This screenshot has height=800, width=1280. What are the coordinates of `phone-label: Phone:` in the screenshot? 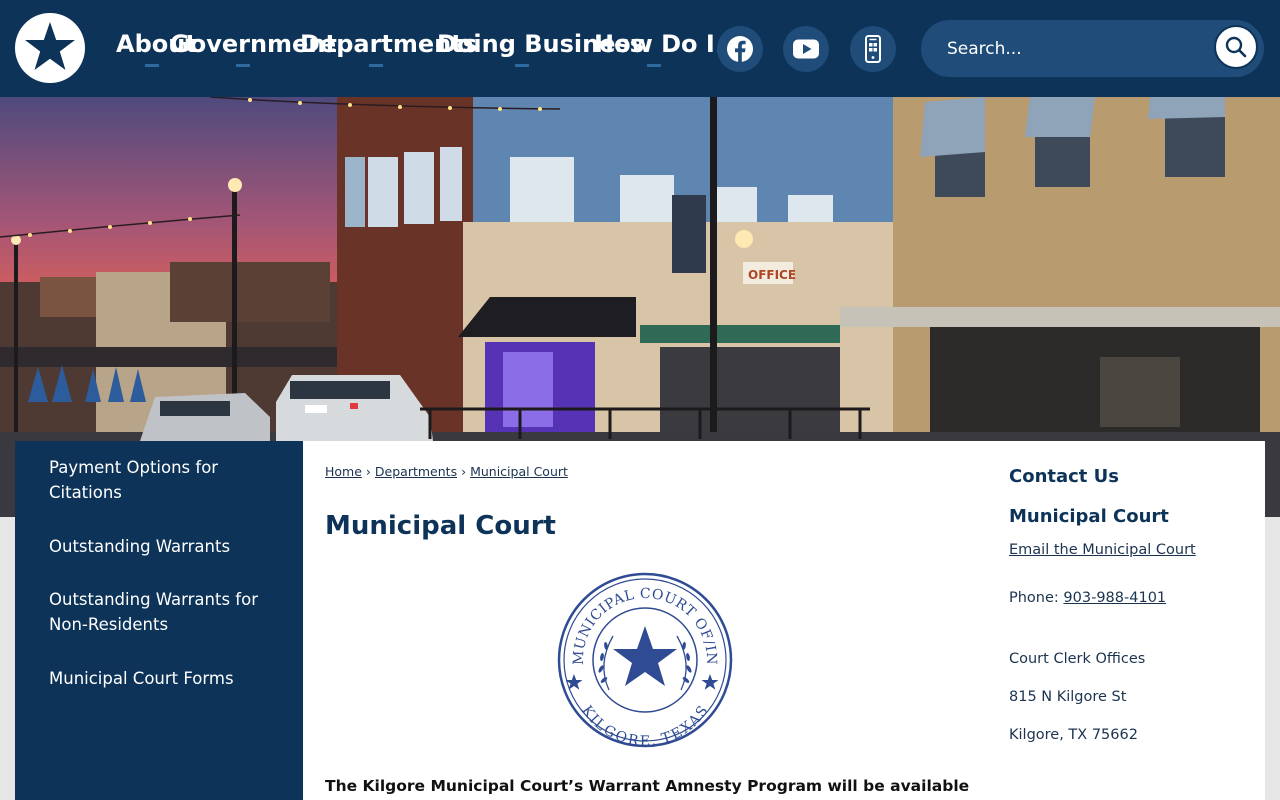 It's located at (1034, 598).